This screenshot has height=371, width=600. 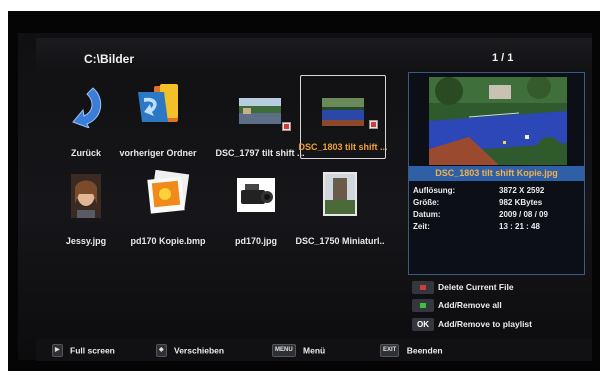 What do you see at coordinates (521, 202) in the screenshot?
I see `info-value: 982 KBytes` at bounding box center [521, 202].